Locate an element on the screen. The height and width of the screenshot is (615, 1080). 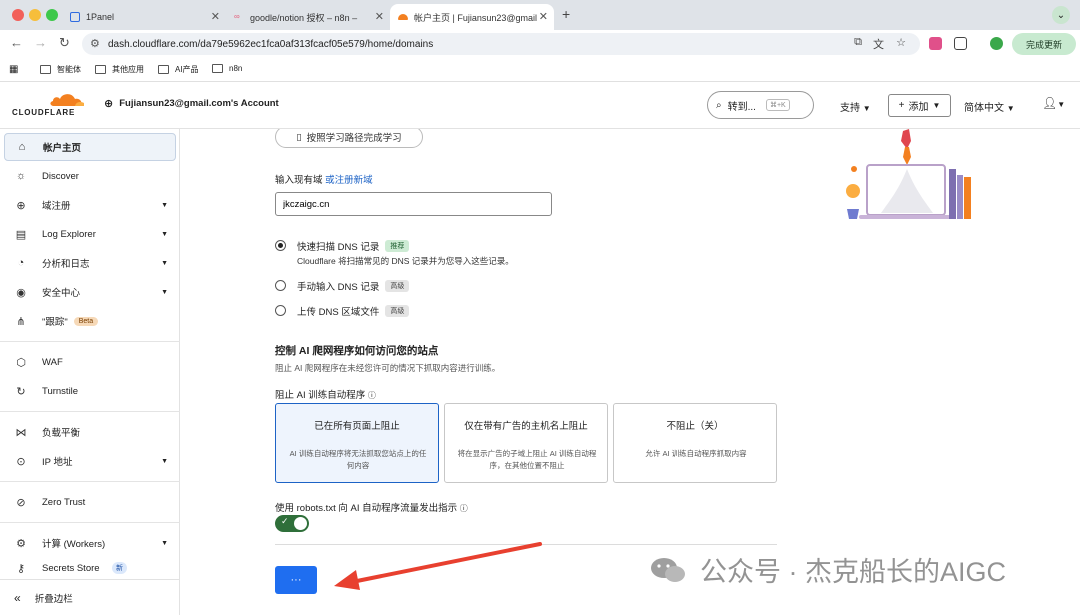
collapse-sidebar-button: « 折叠边栏 is located at coordinates (90, 597).